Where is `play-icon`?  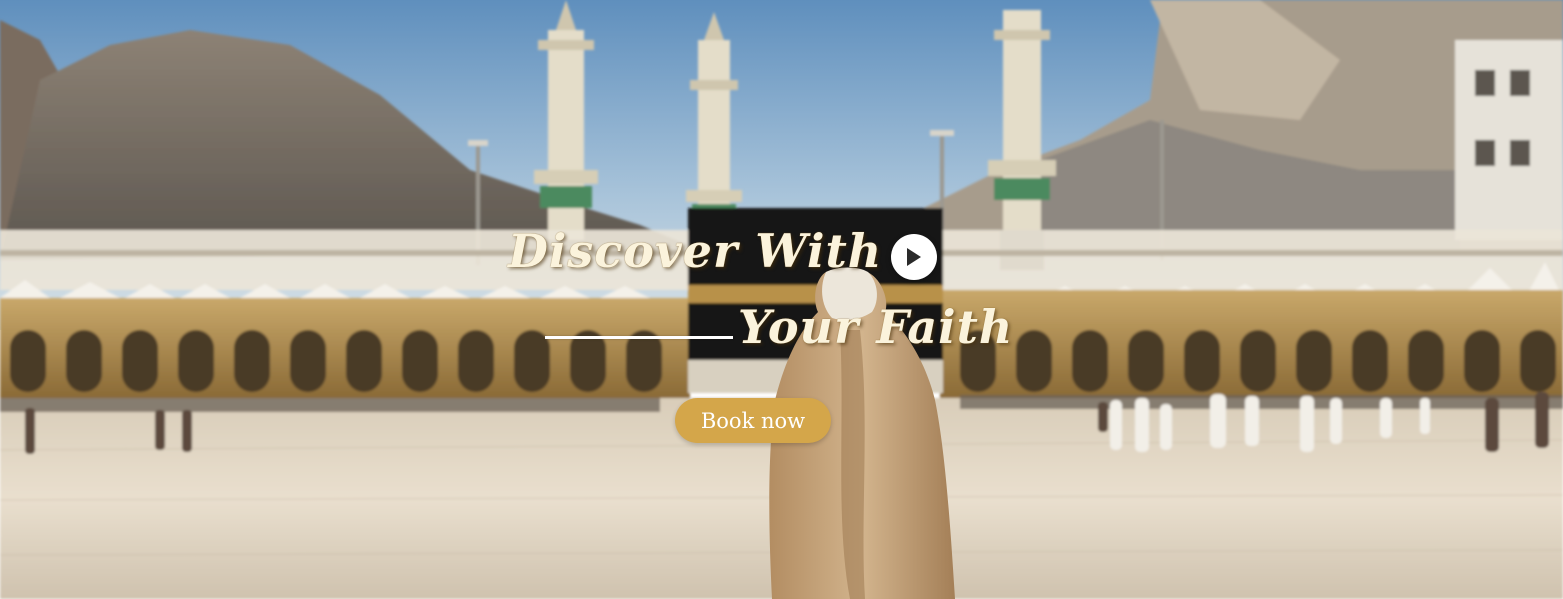 play-icon is located at coordinates (914, 257).